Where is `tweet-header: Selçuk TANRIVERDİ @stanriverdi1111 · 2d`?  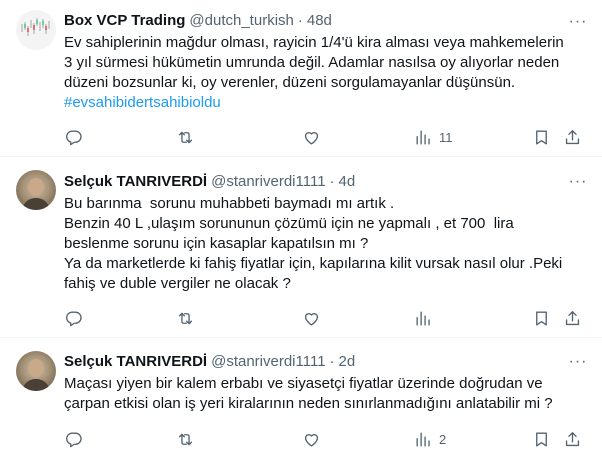
tweet-header: Selçuk TANRIVERDİ @stanriverdi1111 · 2d is located at coordinates (209, 362).